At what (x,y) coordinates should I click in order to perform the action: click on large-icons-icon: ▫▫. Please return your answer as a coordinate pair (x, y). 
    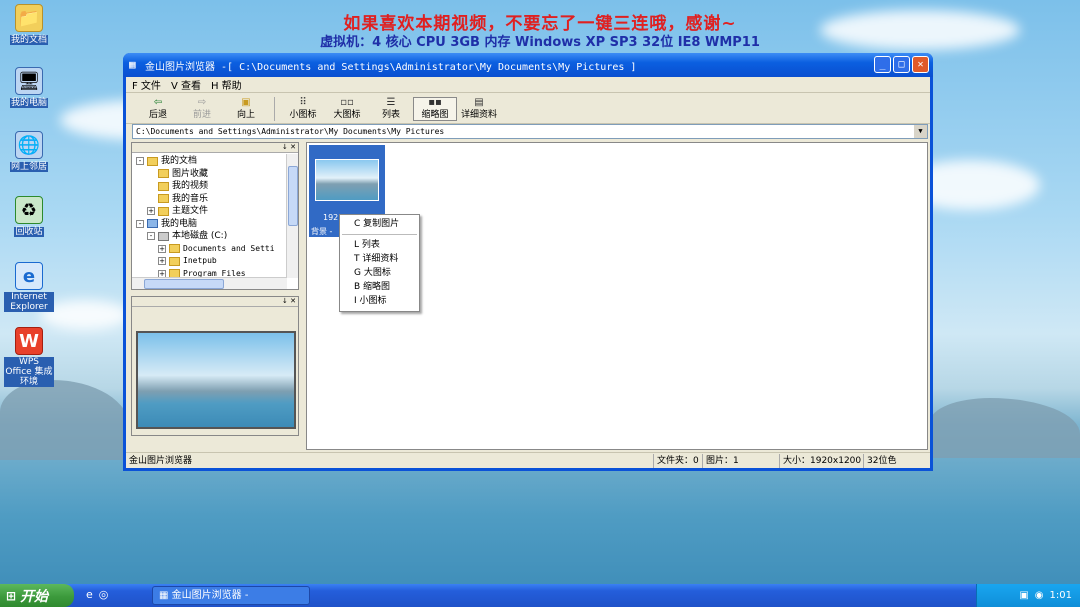
    Looking at the image, I should click on (347, 102).